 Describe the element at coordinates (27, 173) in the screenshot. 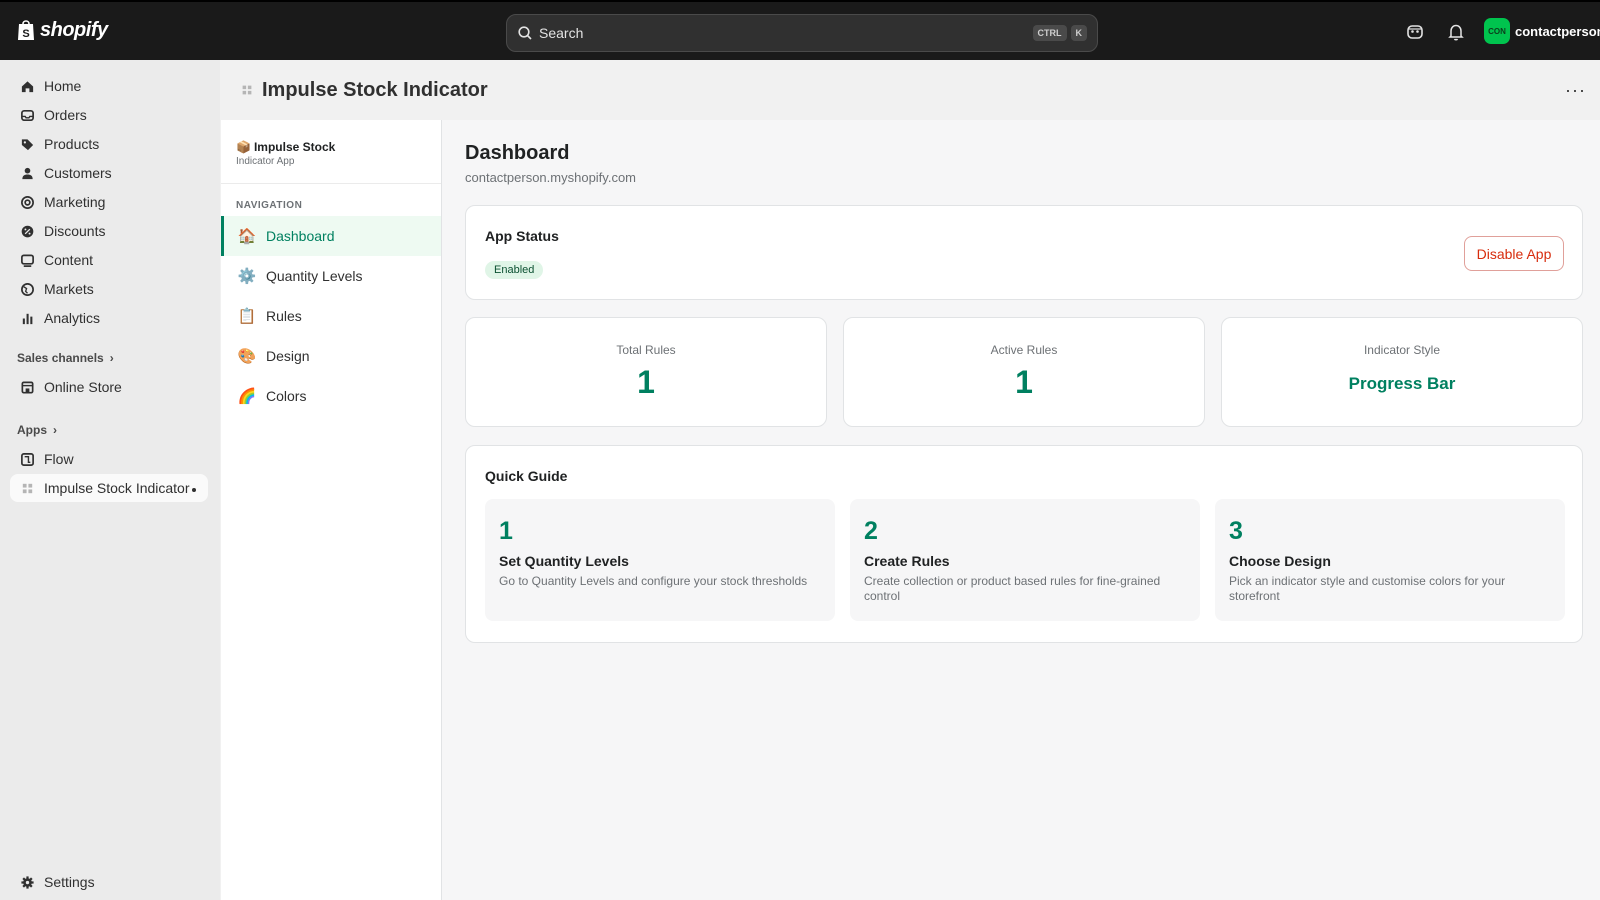

I see `person-icon` at that location.